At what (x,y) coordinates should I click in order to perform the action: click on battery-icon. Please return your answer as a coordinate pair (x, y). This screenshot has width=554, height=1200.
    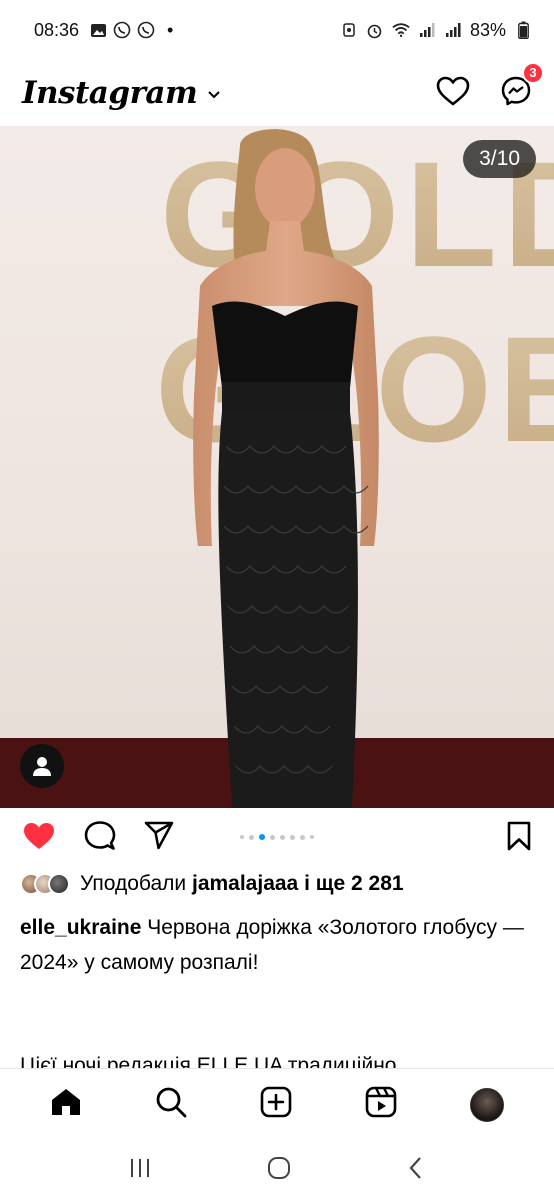
    Looking at the image, I should click on (523, 30).